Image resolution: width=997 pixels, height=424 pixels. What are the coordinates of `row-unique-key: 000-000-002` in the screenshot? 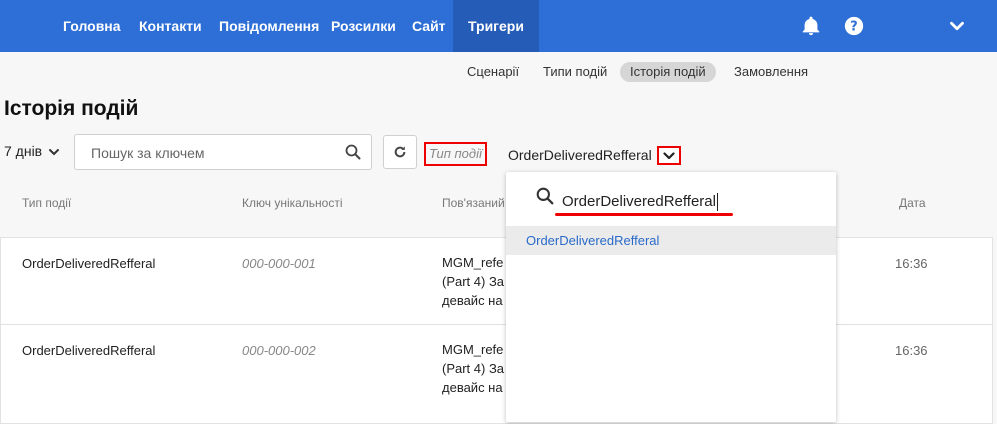 It's located at (279, 350).